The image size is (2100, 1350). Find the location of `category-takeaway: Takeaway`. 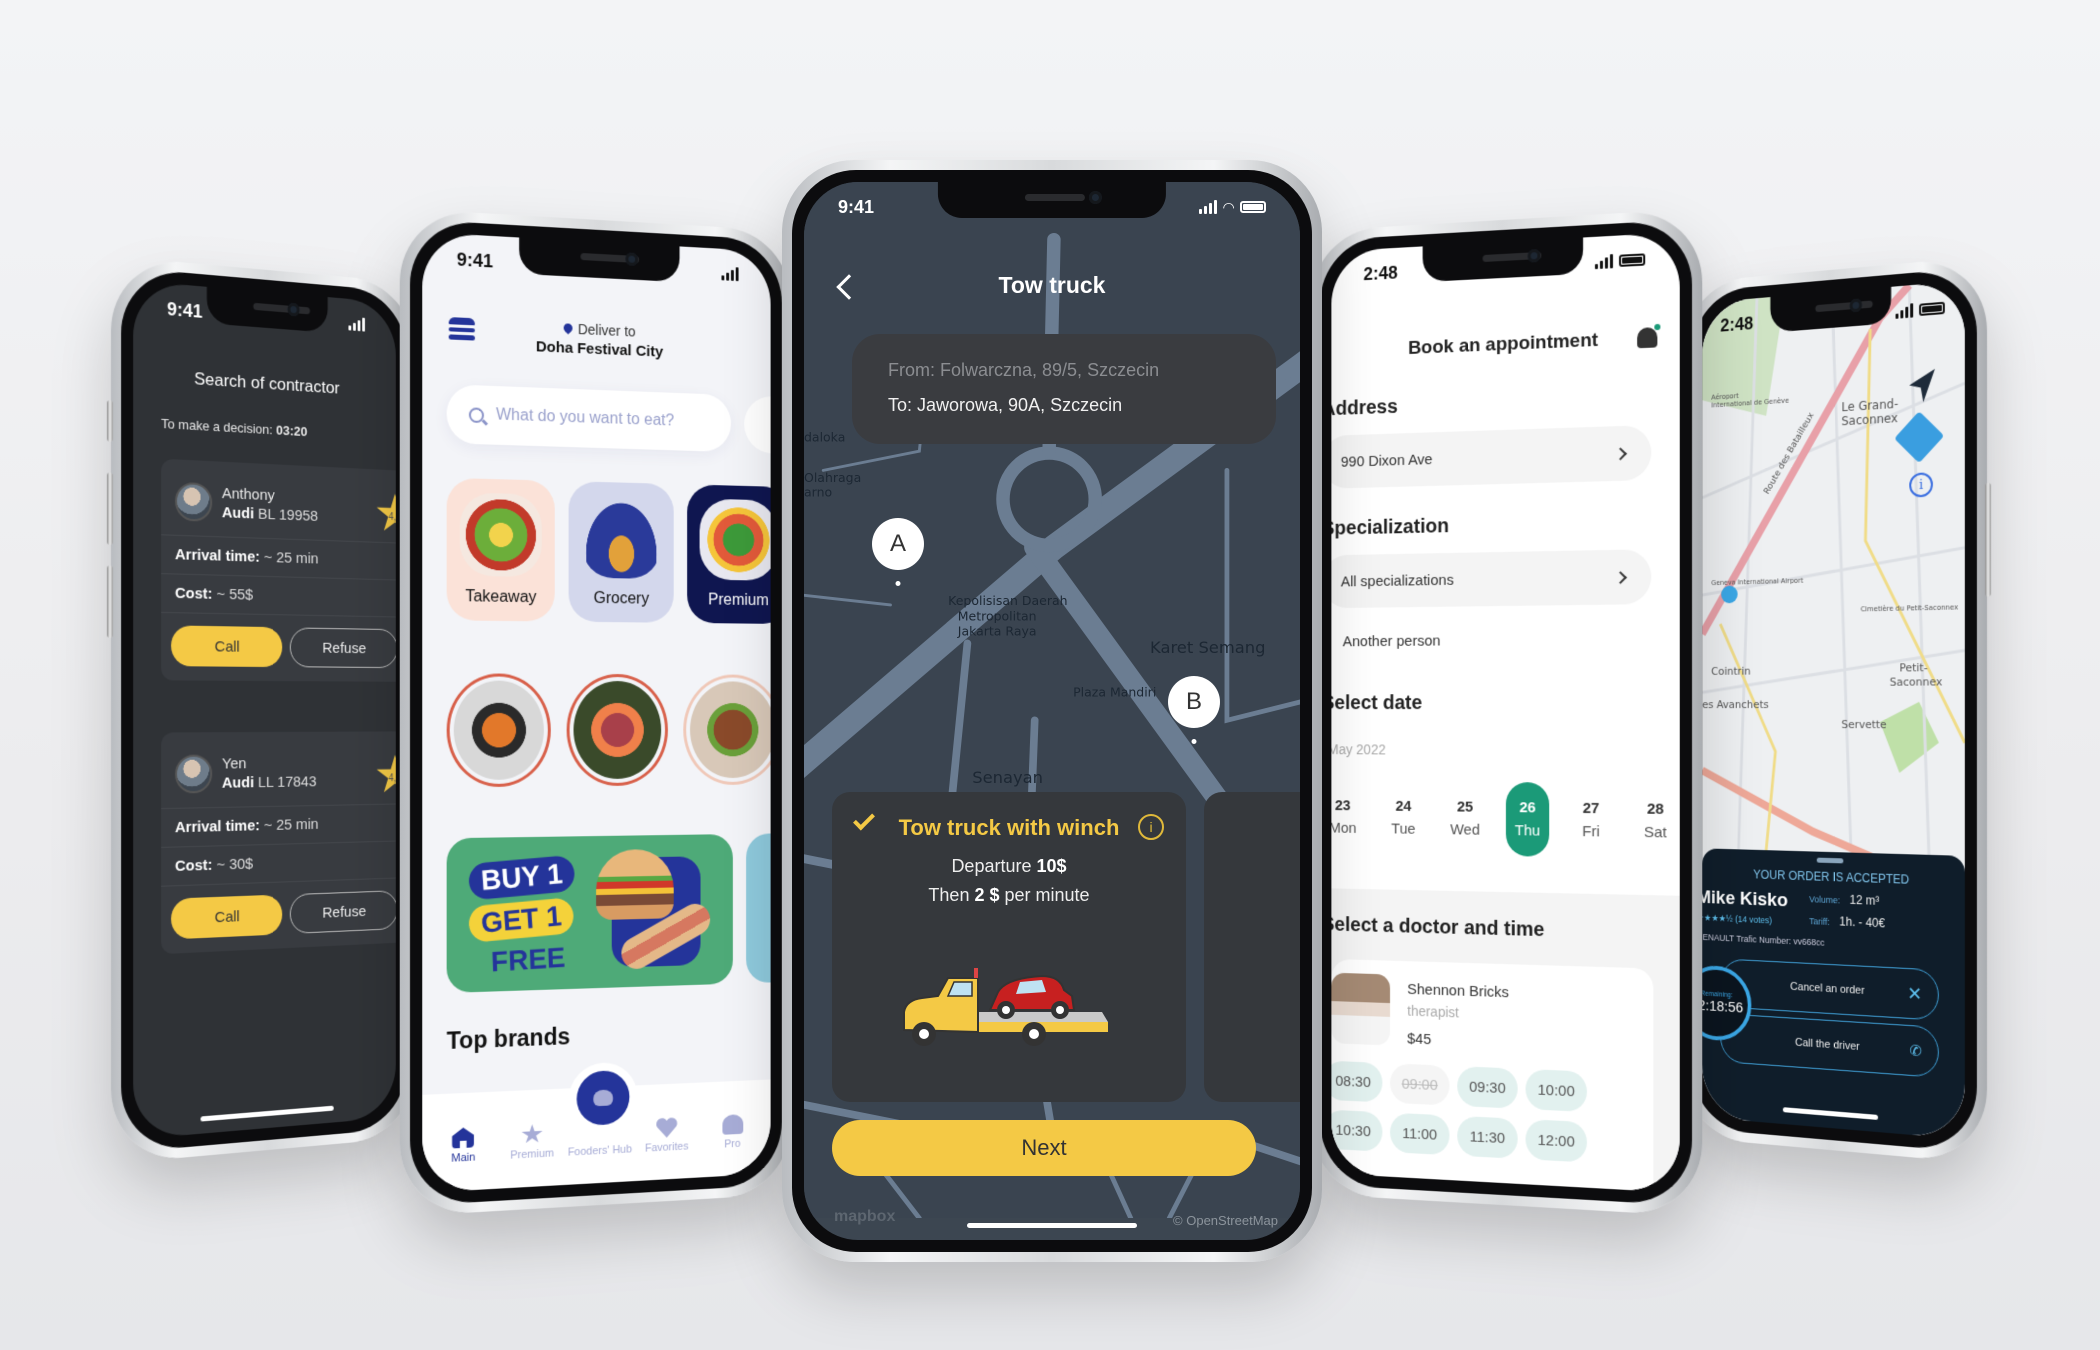

category-takeaway: Takeaway is located at coordinates (500, 549).